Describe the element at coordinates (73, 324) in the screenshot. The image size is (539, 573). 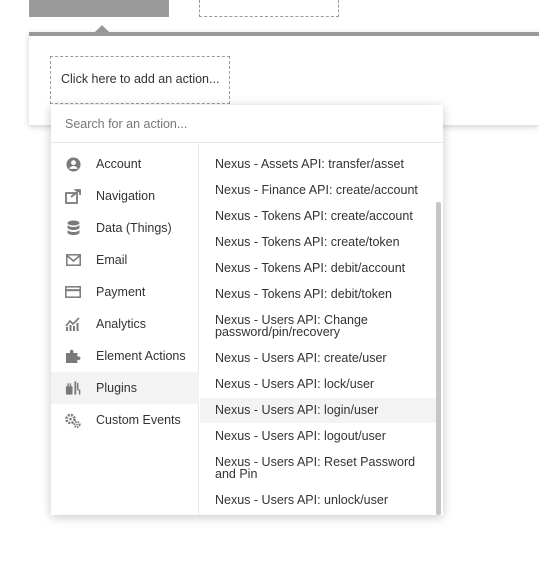
I see `chart-icon` at that location.